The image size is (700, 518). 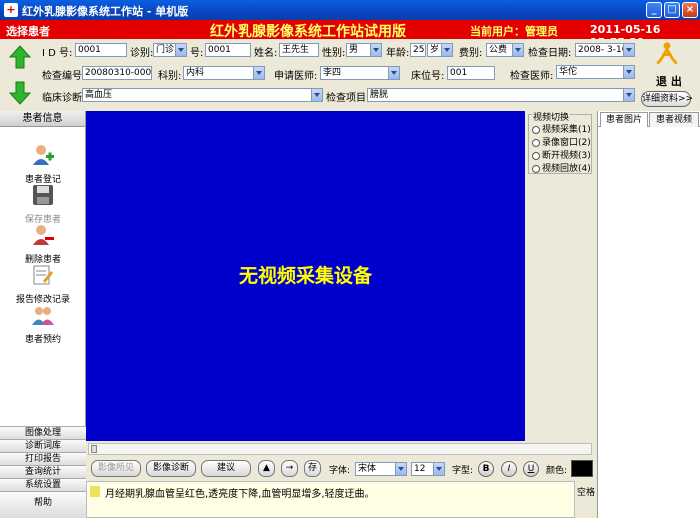 I want to click on nav-print-report: 打印报告, so click(x=43, y=458).